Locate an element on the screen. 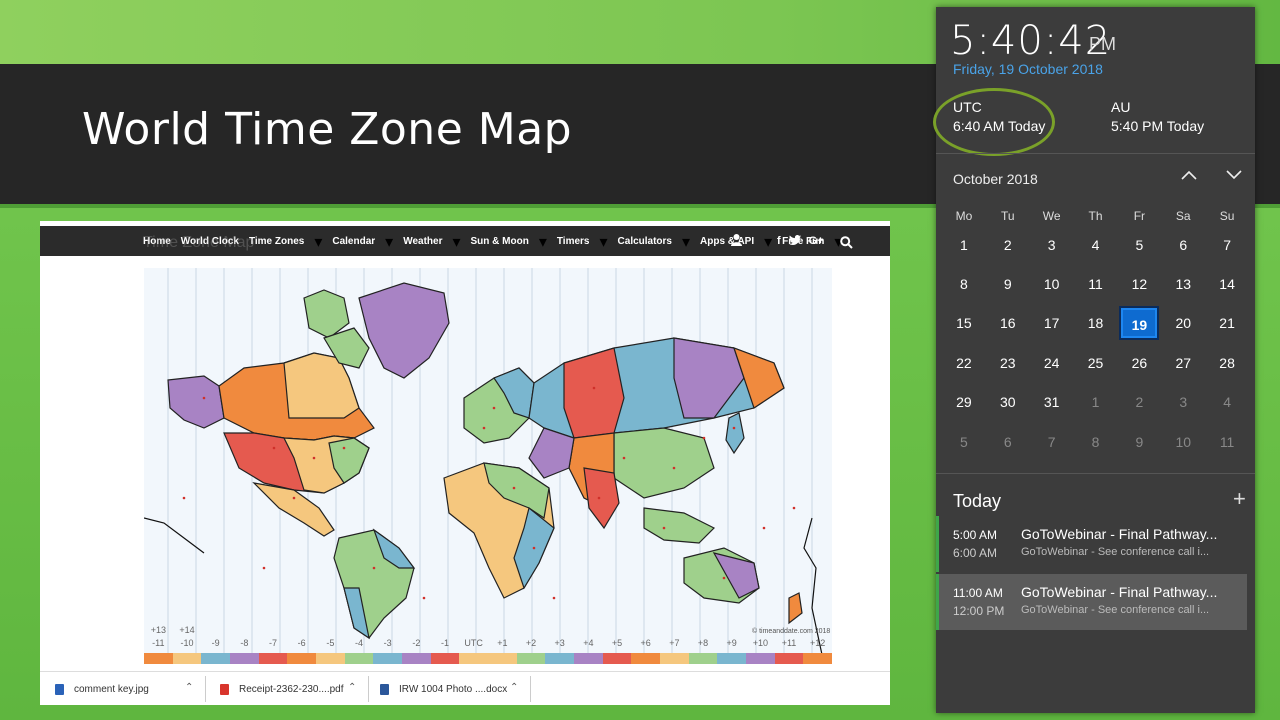  clock-date-link: Friday, 19 October 2018 is located at coordinates (1028, 69).